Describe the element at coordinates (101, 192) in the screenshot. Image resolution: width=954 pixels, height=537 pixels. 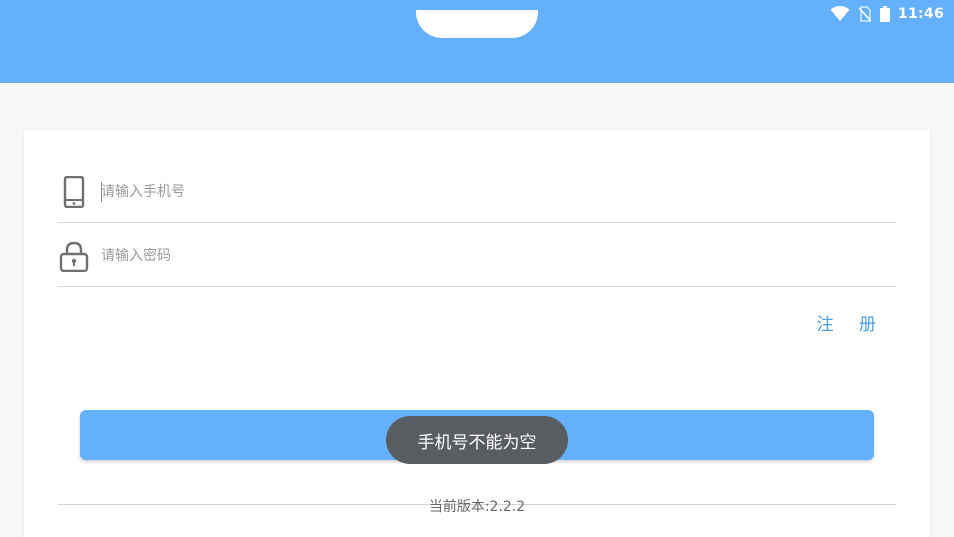
I see `text-cursor` at that location.